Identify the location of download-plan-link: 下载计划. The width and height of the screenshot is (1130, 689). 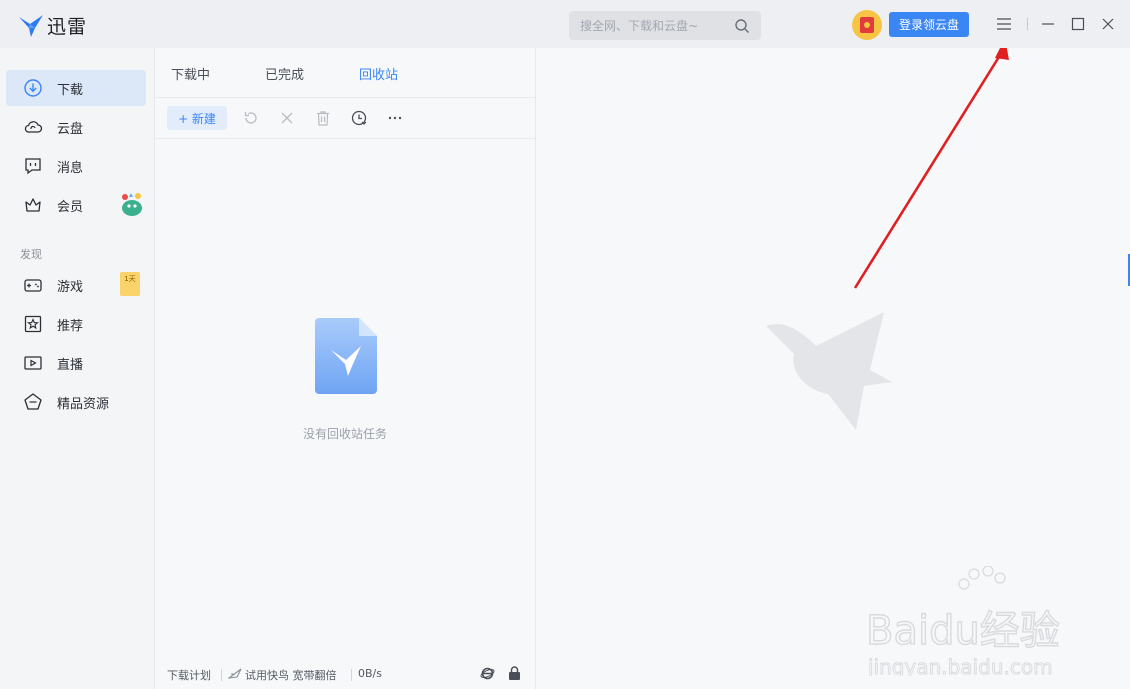
(189, 675).